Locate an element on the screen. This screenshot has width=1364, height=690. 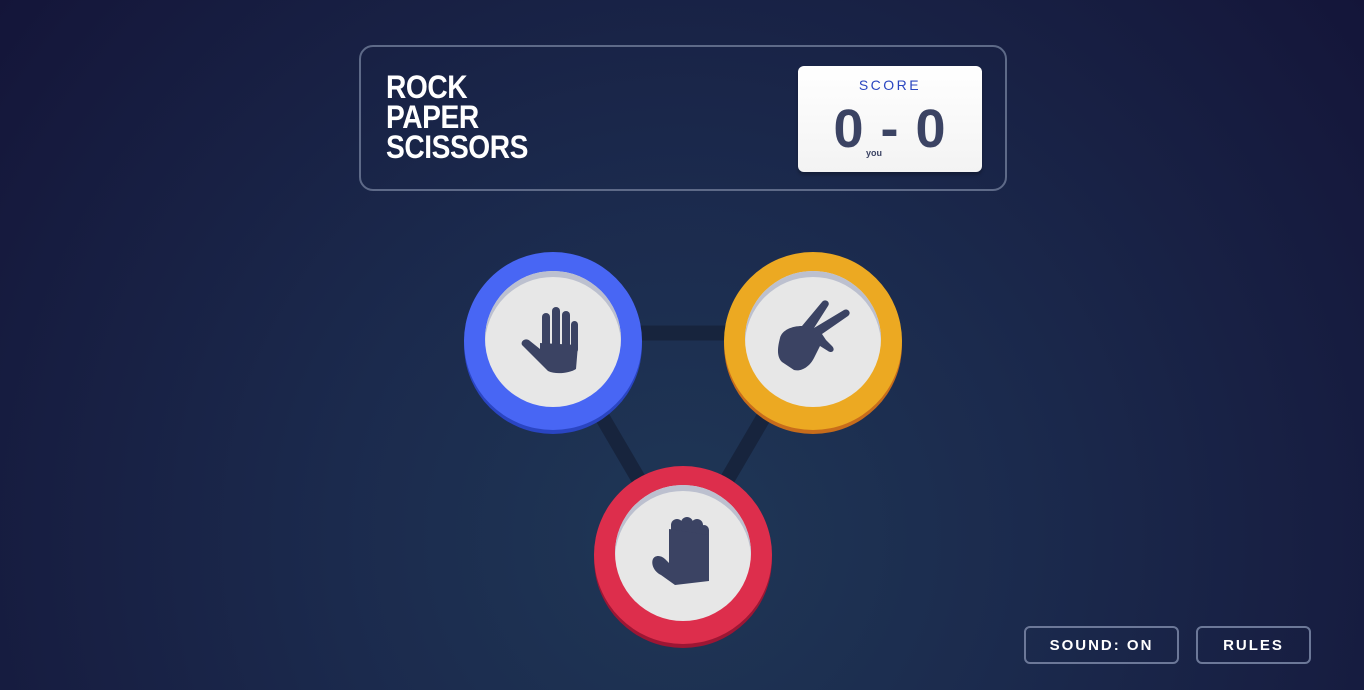
rules-button: RULES is located at coordinates (1253, 645).